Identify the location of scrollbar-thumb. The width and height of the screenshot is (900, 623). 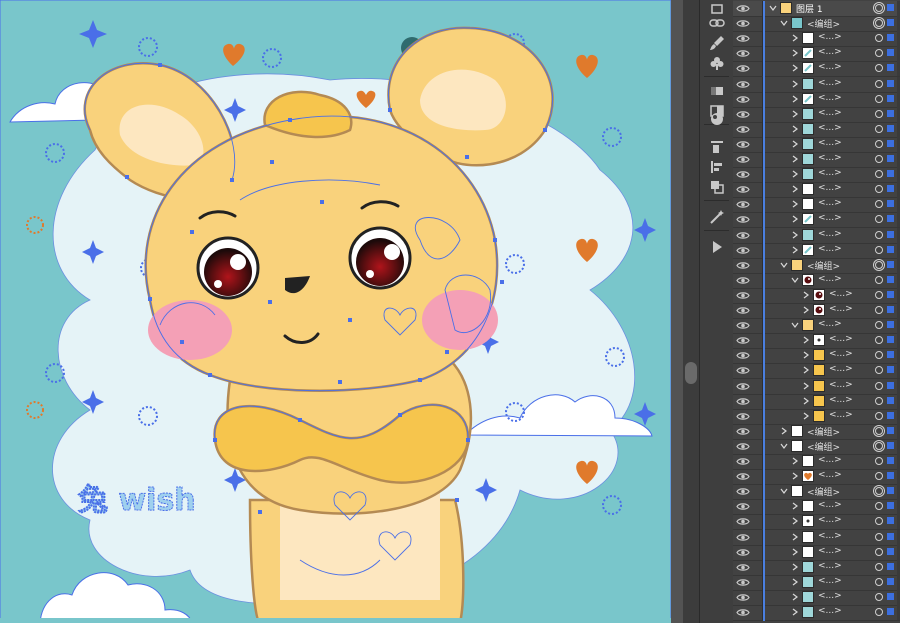
(691, 373).